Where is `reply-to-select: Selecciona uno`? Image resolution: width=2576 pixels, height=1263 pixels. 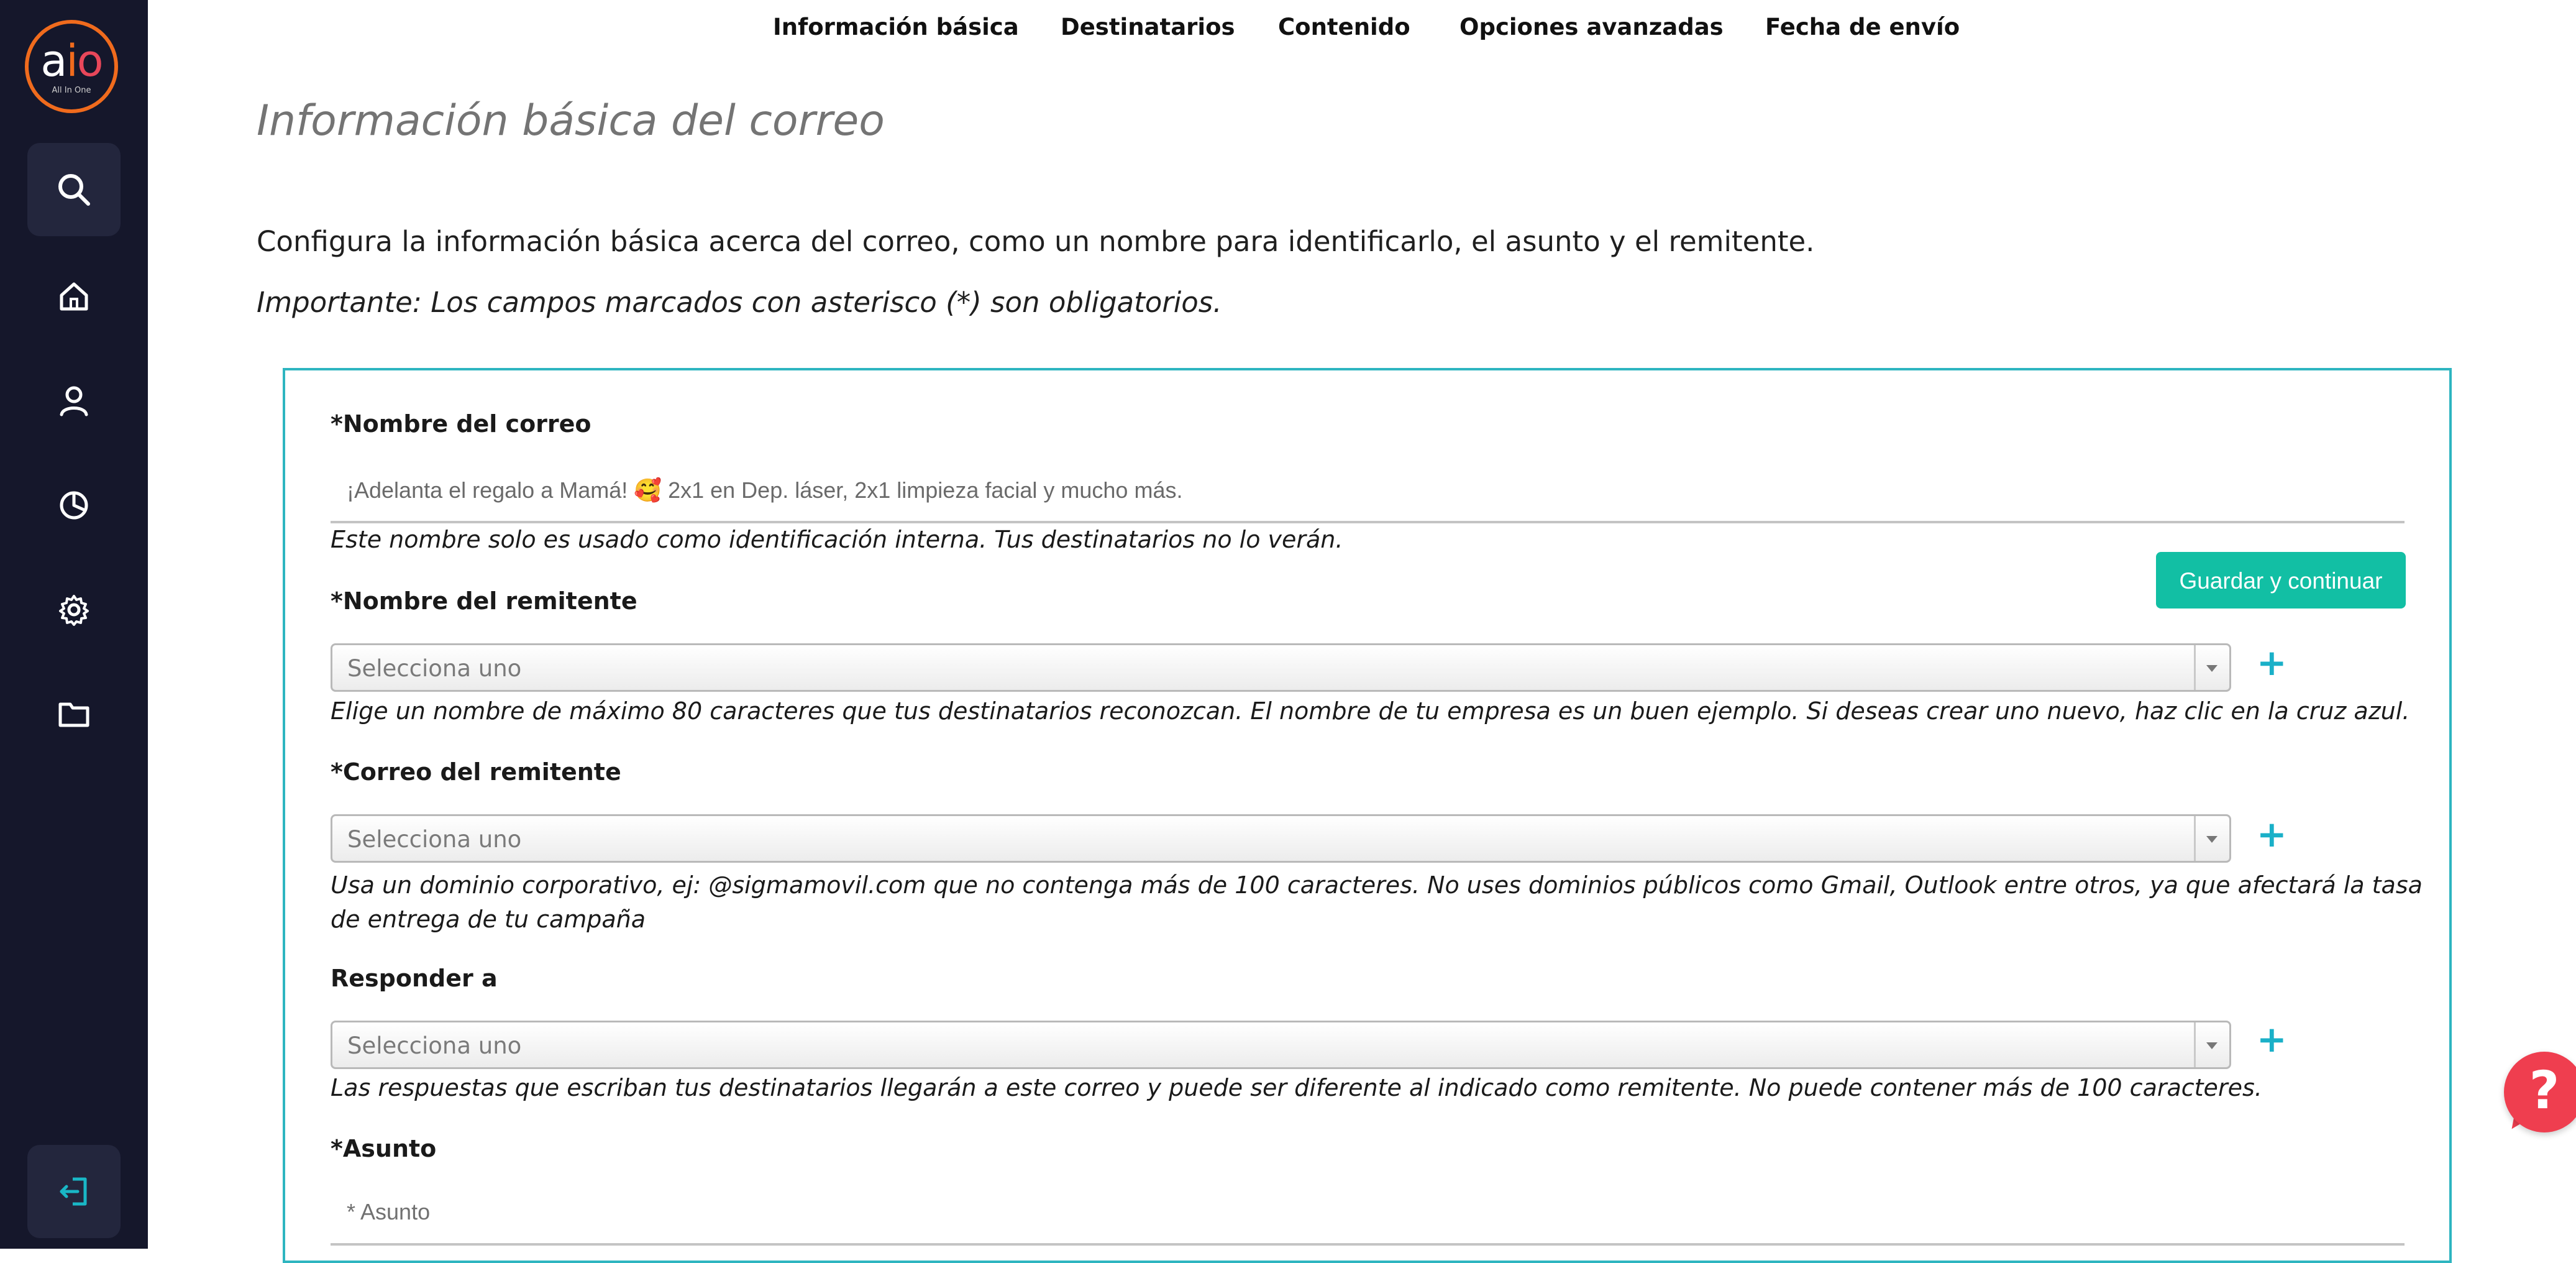
reply-to-select: Selecciona uno is located at coordinates (1281, 1045).